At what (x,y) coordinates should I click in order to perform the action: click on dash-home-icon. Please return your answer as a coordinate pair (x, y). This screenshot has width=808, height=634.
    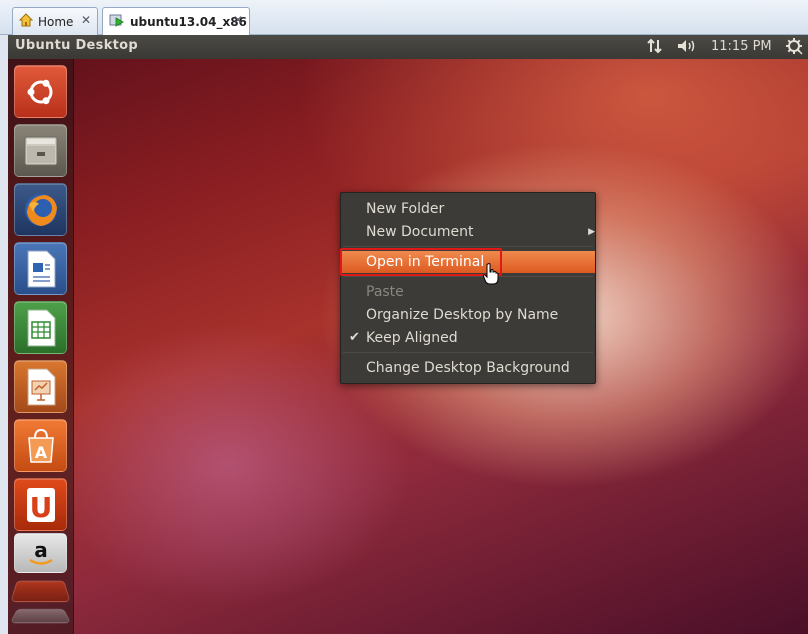
    Looking at the image, I should click on (40, 91).